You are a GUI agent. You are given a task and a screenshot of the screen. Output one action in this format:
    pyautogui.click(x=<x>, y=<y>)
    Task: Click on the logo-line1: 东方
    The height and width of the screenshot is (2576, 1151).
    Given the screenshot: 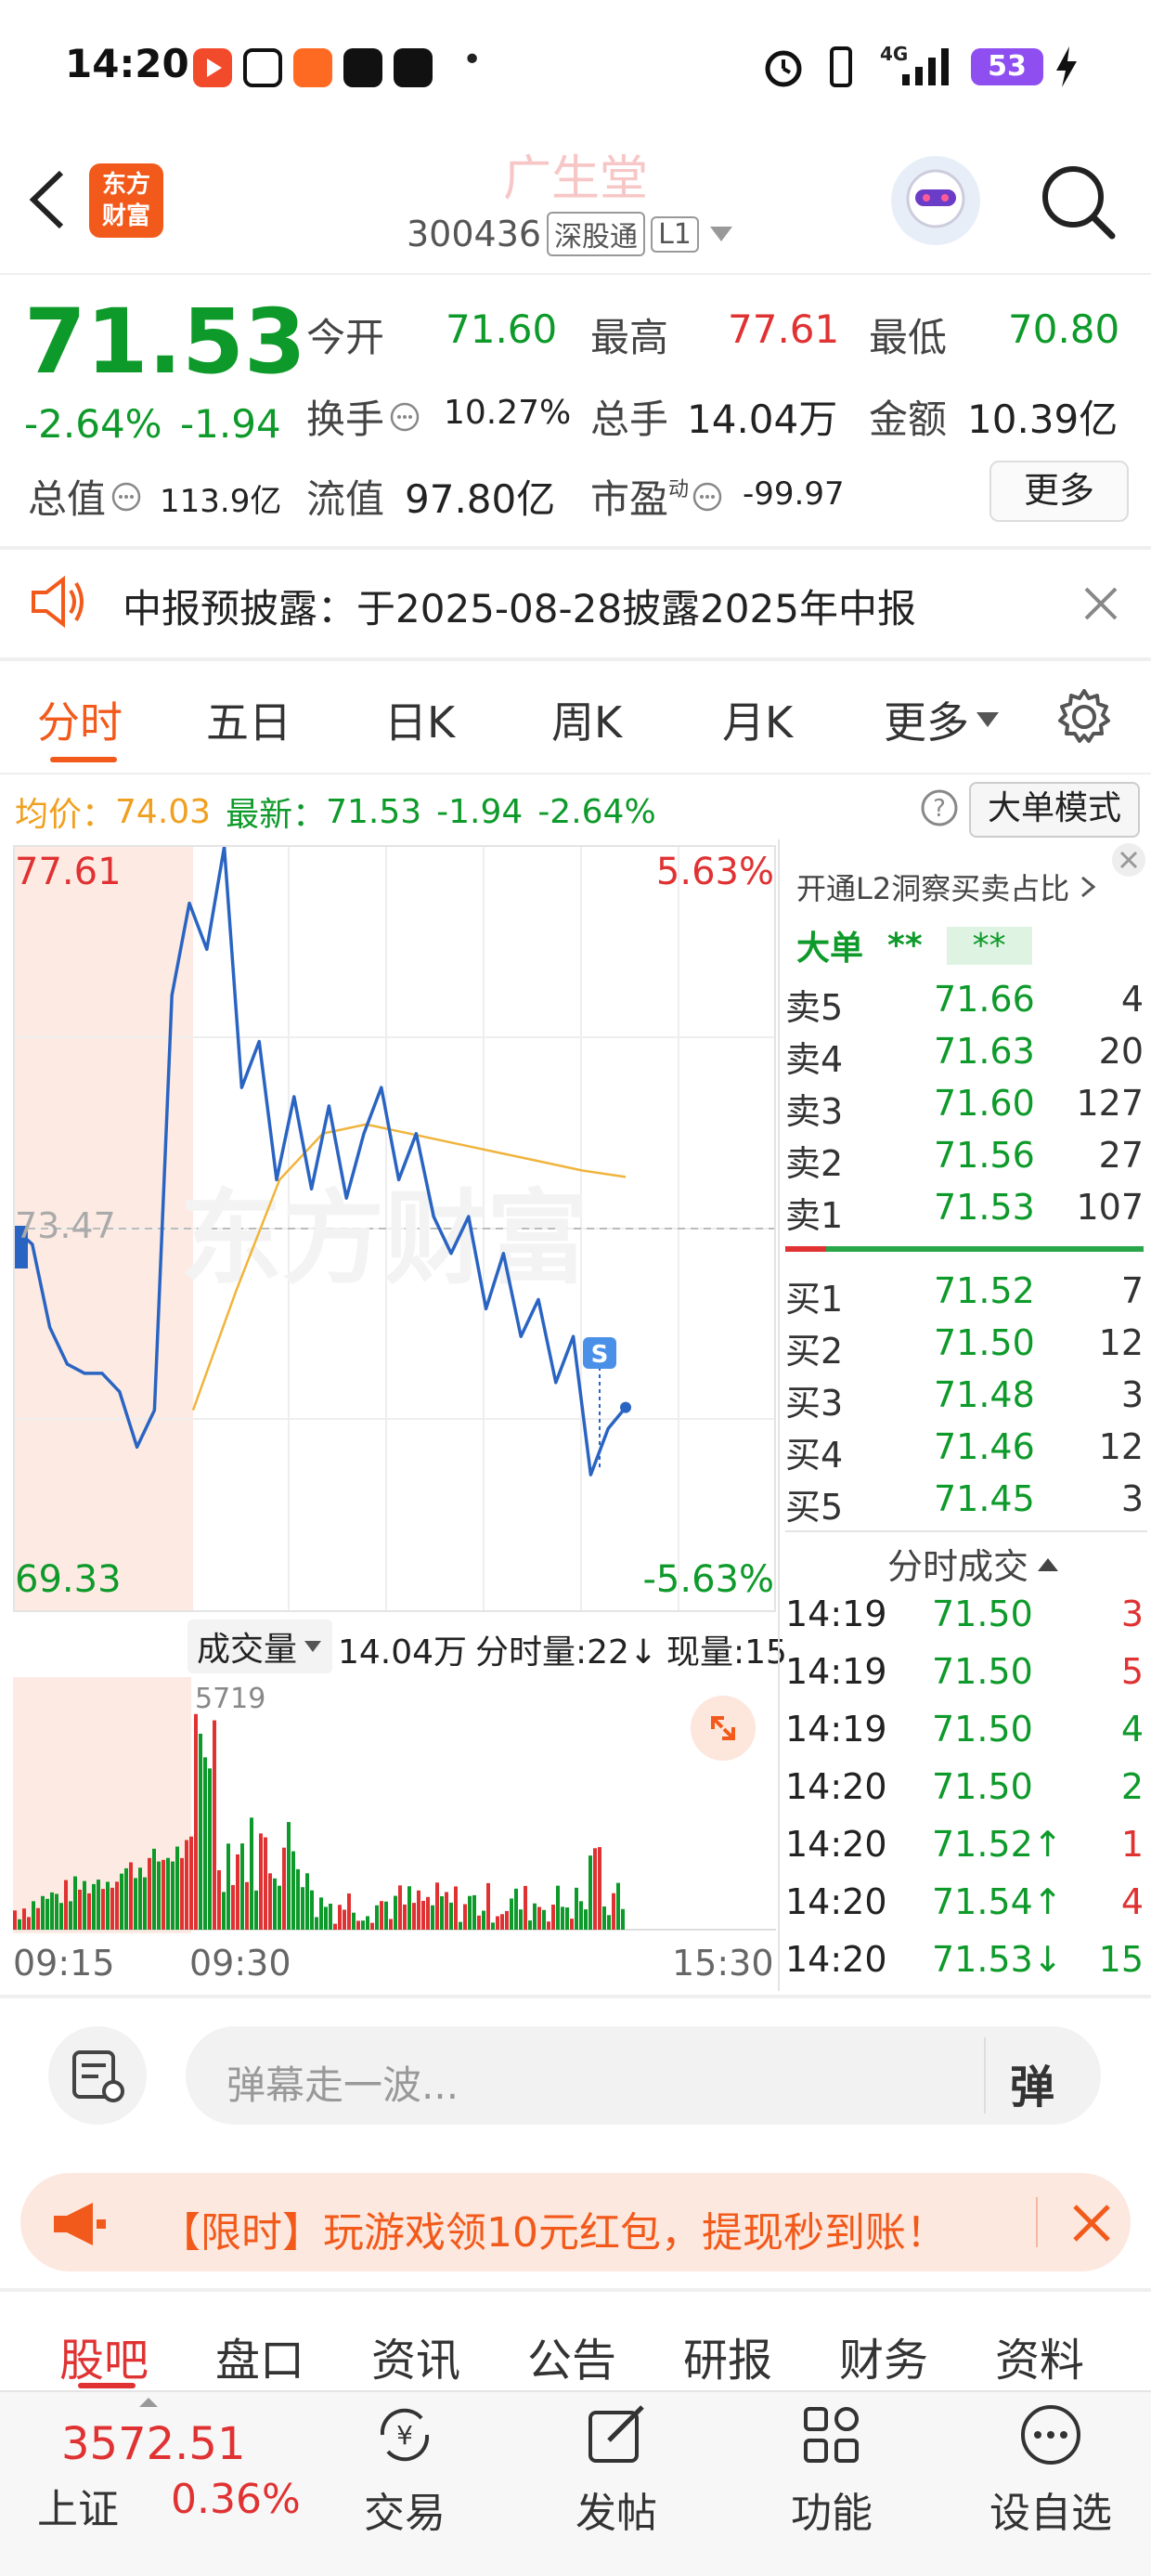 What is the action you would take?
    pyautogui.click(x=125, y=185)
    